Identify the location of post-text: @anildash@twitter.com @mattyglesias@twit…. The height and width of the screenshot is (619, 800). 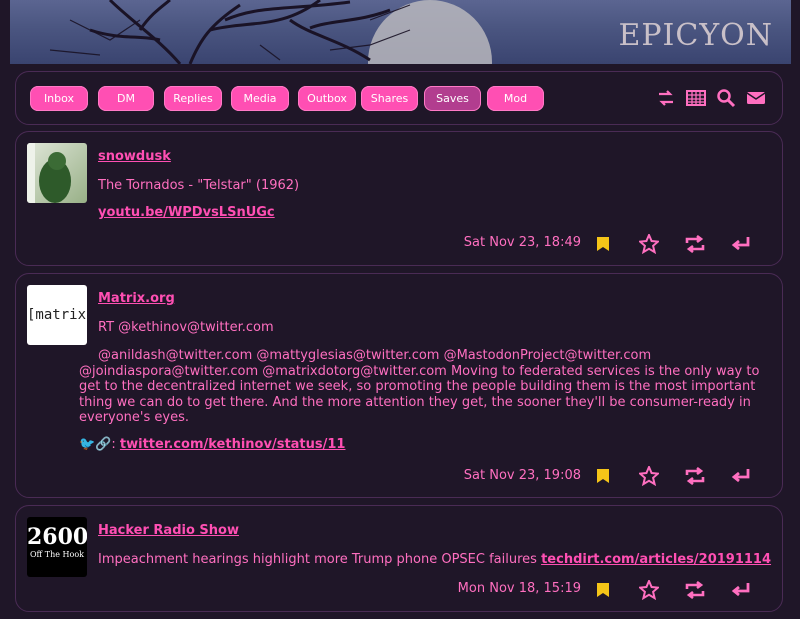
(419, 386).